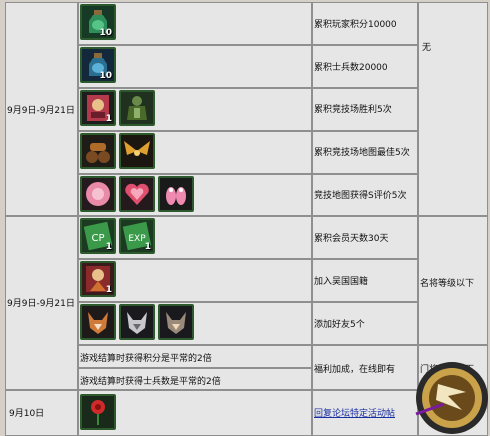  I want to click on condition-text: 累积会员天数30天, so click(351, 239).